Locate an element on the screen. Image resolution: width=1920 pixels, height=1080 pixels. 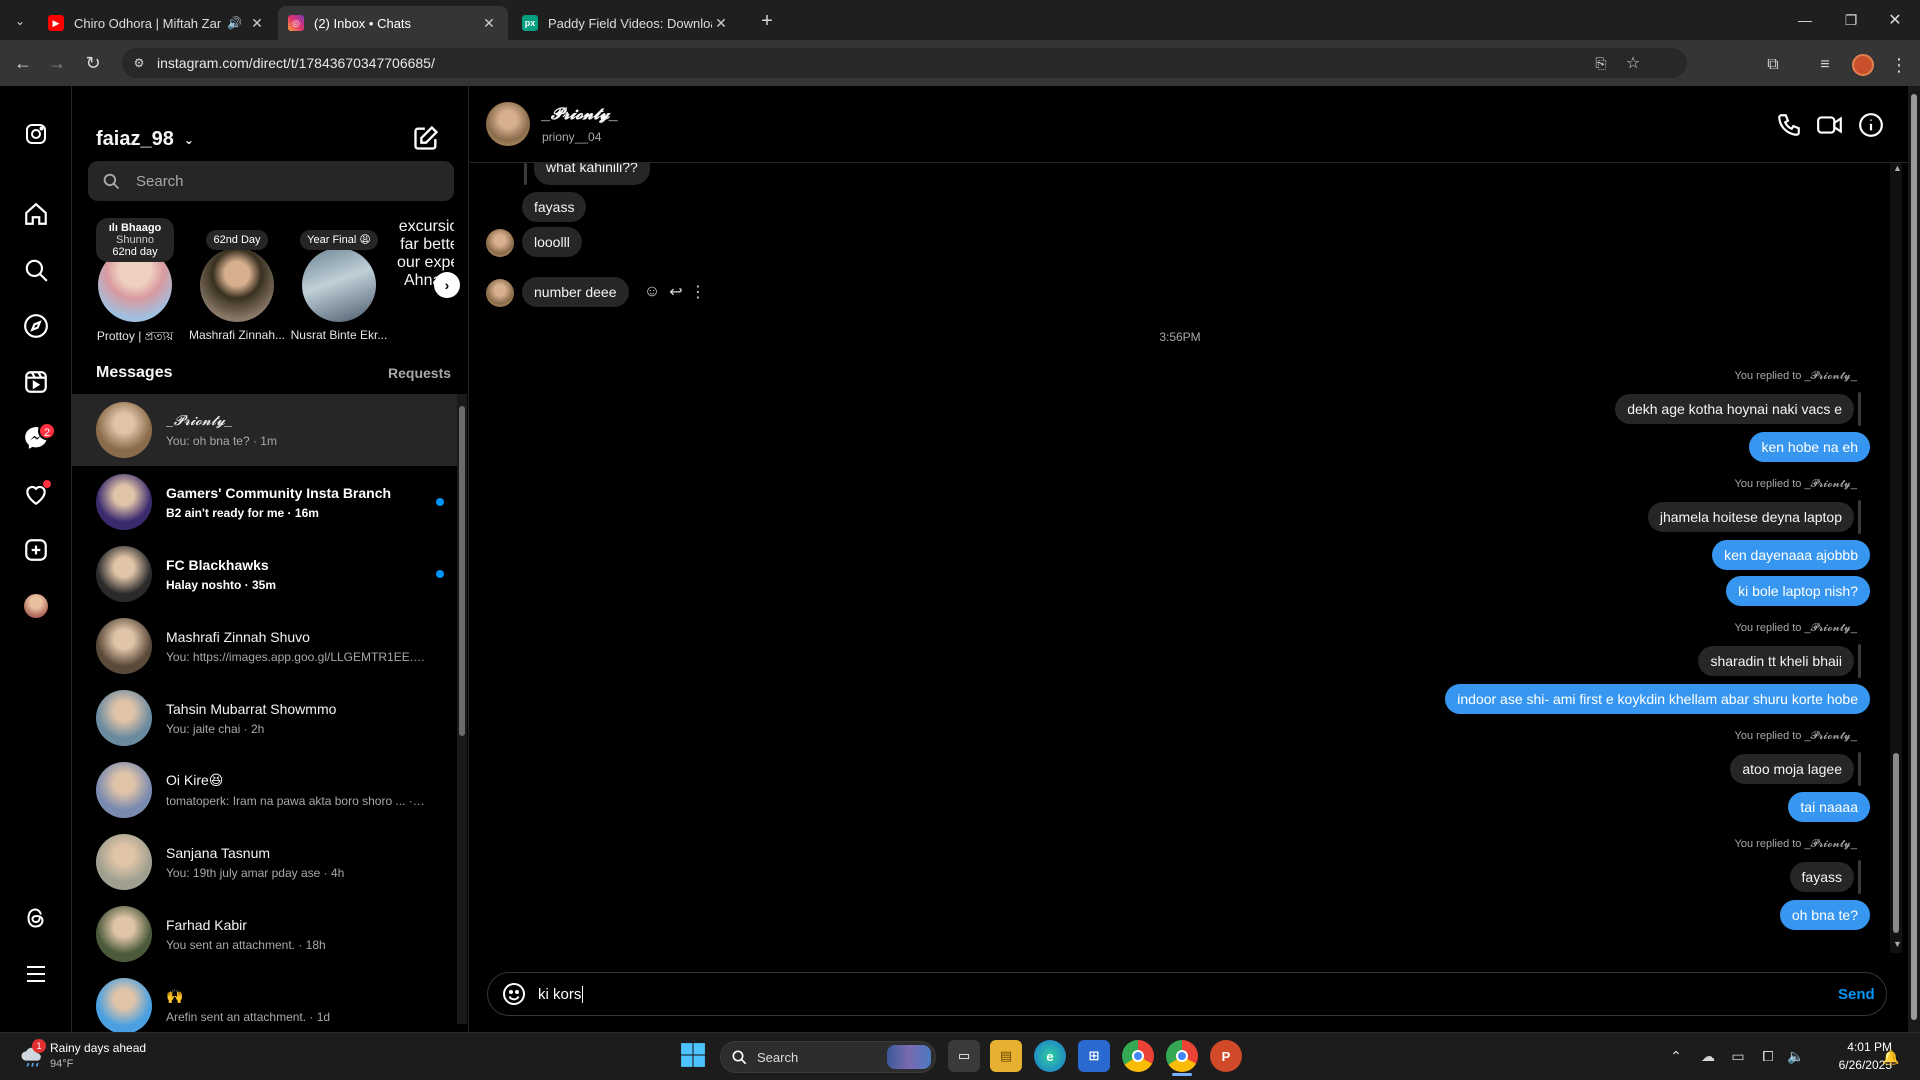
store-icon: ⊞ is located at coordinates (1094, 1056).